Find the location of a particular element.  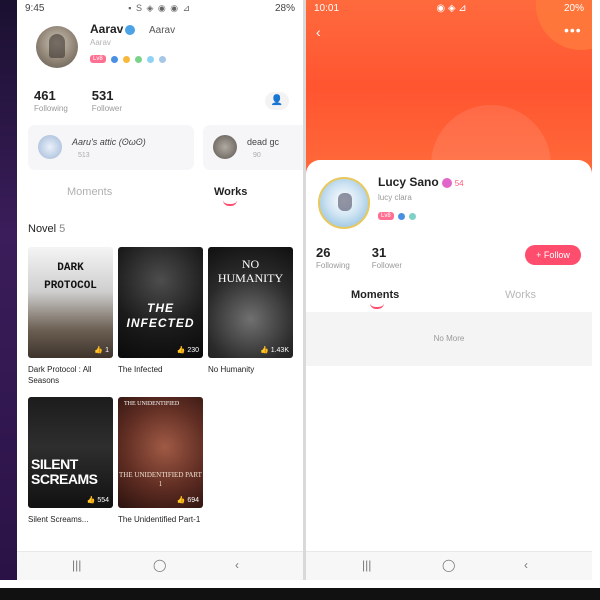

no-more-text: No More is located at coordinates (449, 338).